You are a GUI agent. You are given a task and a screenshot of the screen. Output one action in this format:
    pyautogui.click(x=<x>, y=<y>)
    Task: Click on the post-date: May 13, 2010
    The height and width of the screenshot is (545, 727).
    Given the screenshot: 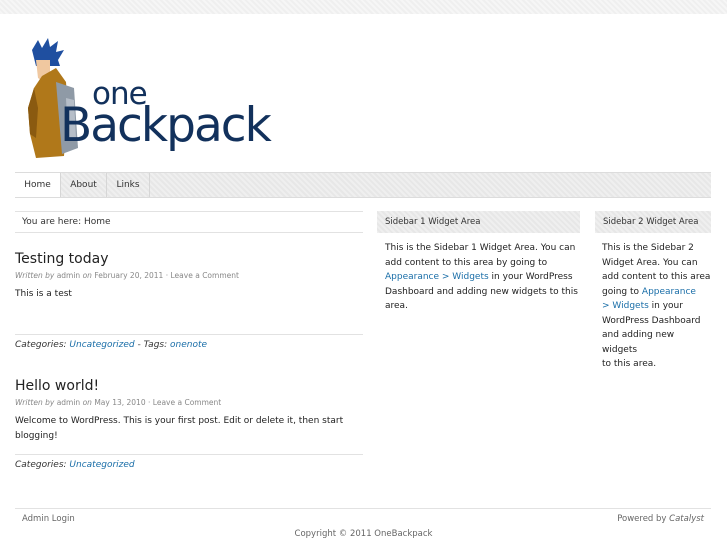 What is the action you would take?
    pyautogui.click(x=120, y=402)
    